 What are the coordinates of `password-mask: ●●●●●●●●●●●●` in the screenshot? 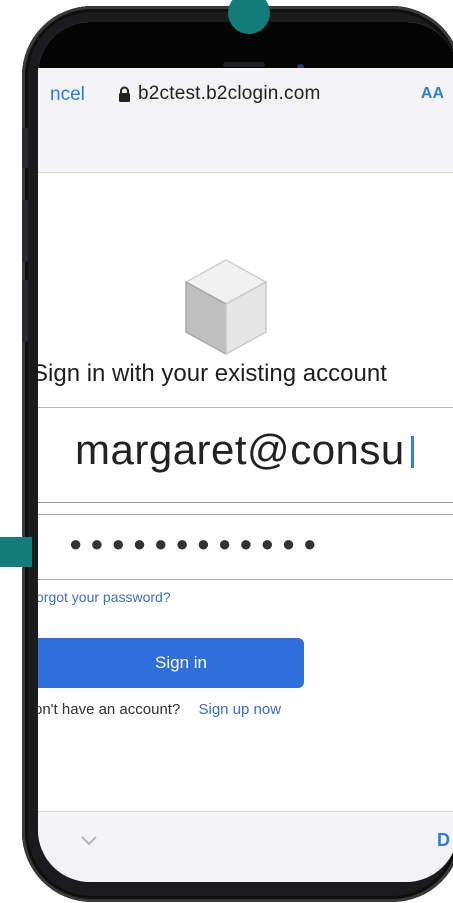 It's located at (197, 543).